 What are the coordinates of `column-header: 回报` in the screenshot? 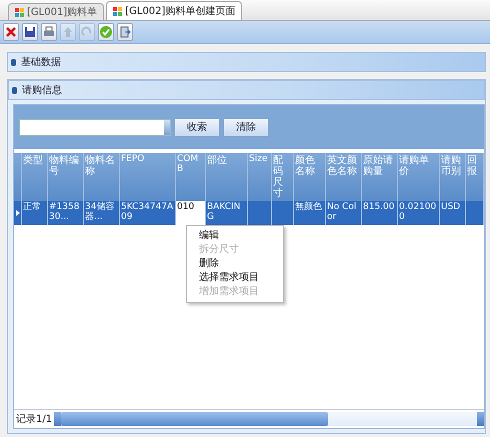 It's located at (475, 177).